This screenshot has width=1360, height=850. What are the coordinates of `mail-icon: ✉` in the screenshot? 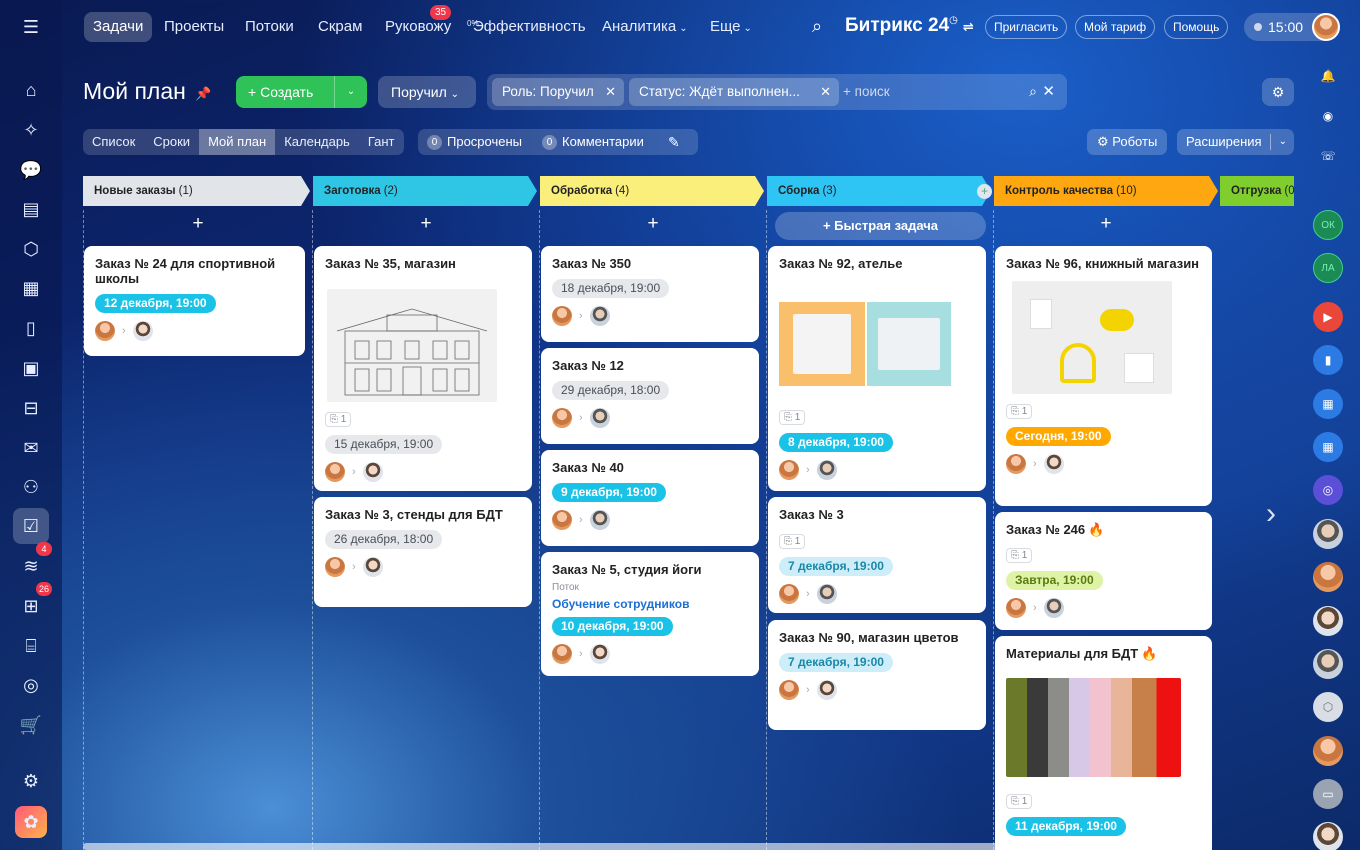 It's located at (31, 448).